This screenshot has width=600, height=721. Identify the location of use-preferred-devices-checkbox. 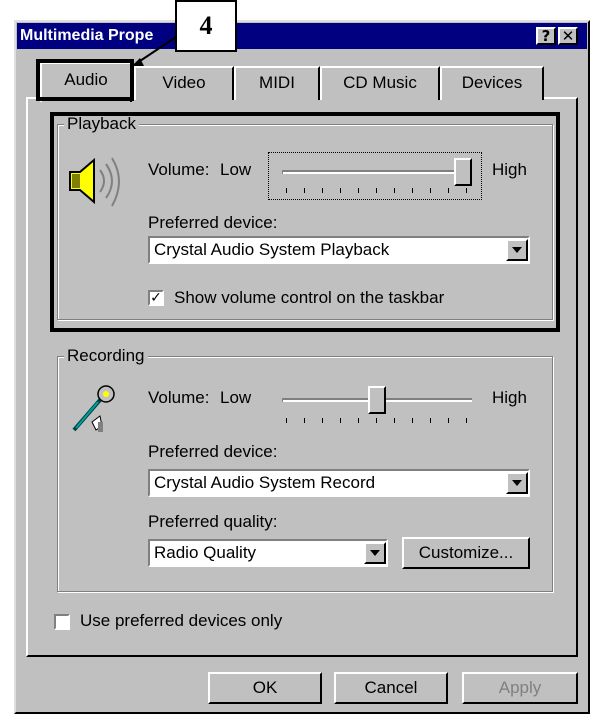
(62, 622).